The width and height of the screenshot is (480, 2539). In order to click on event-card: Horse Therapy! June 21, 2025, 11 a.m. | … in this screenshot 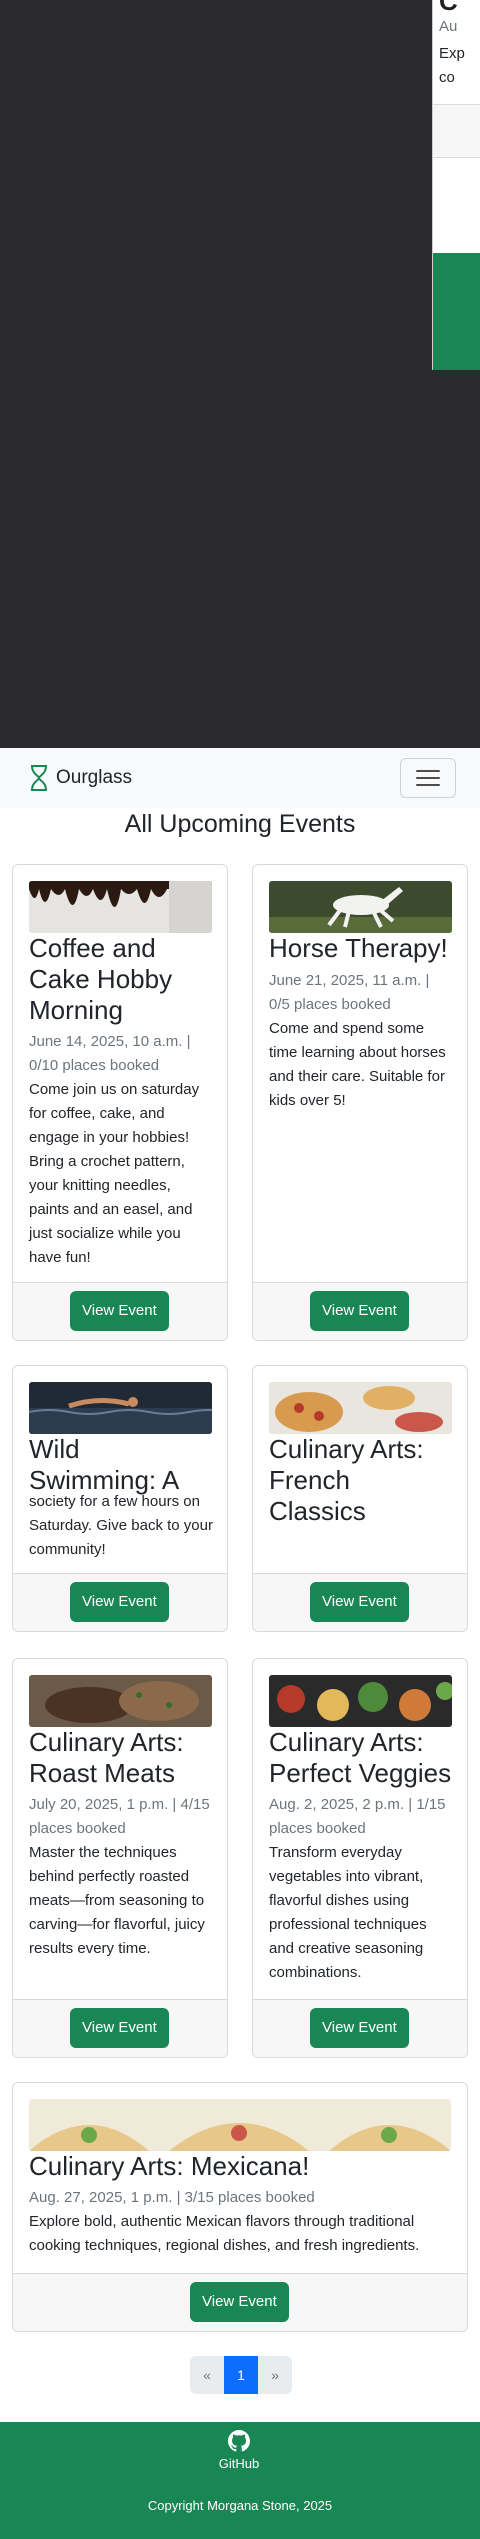, I will do `click(360, 1102)`.